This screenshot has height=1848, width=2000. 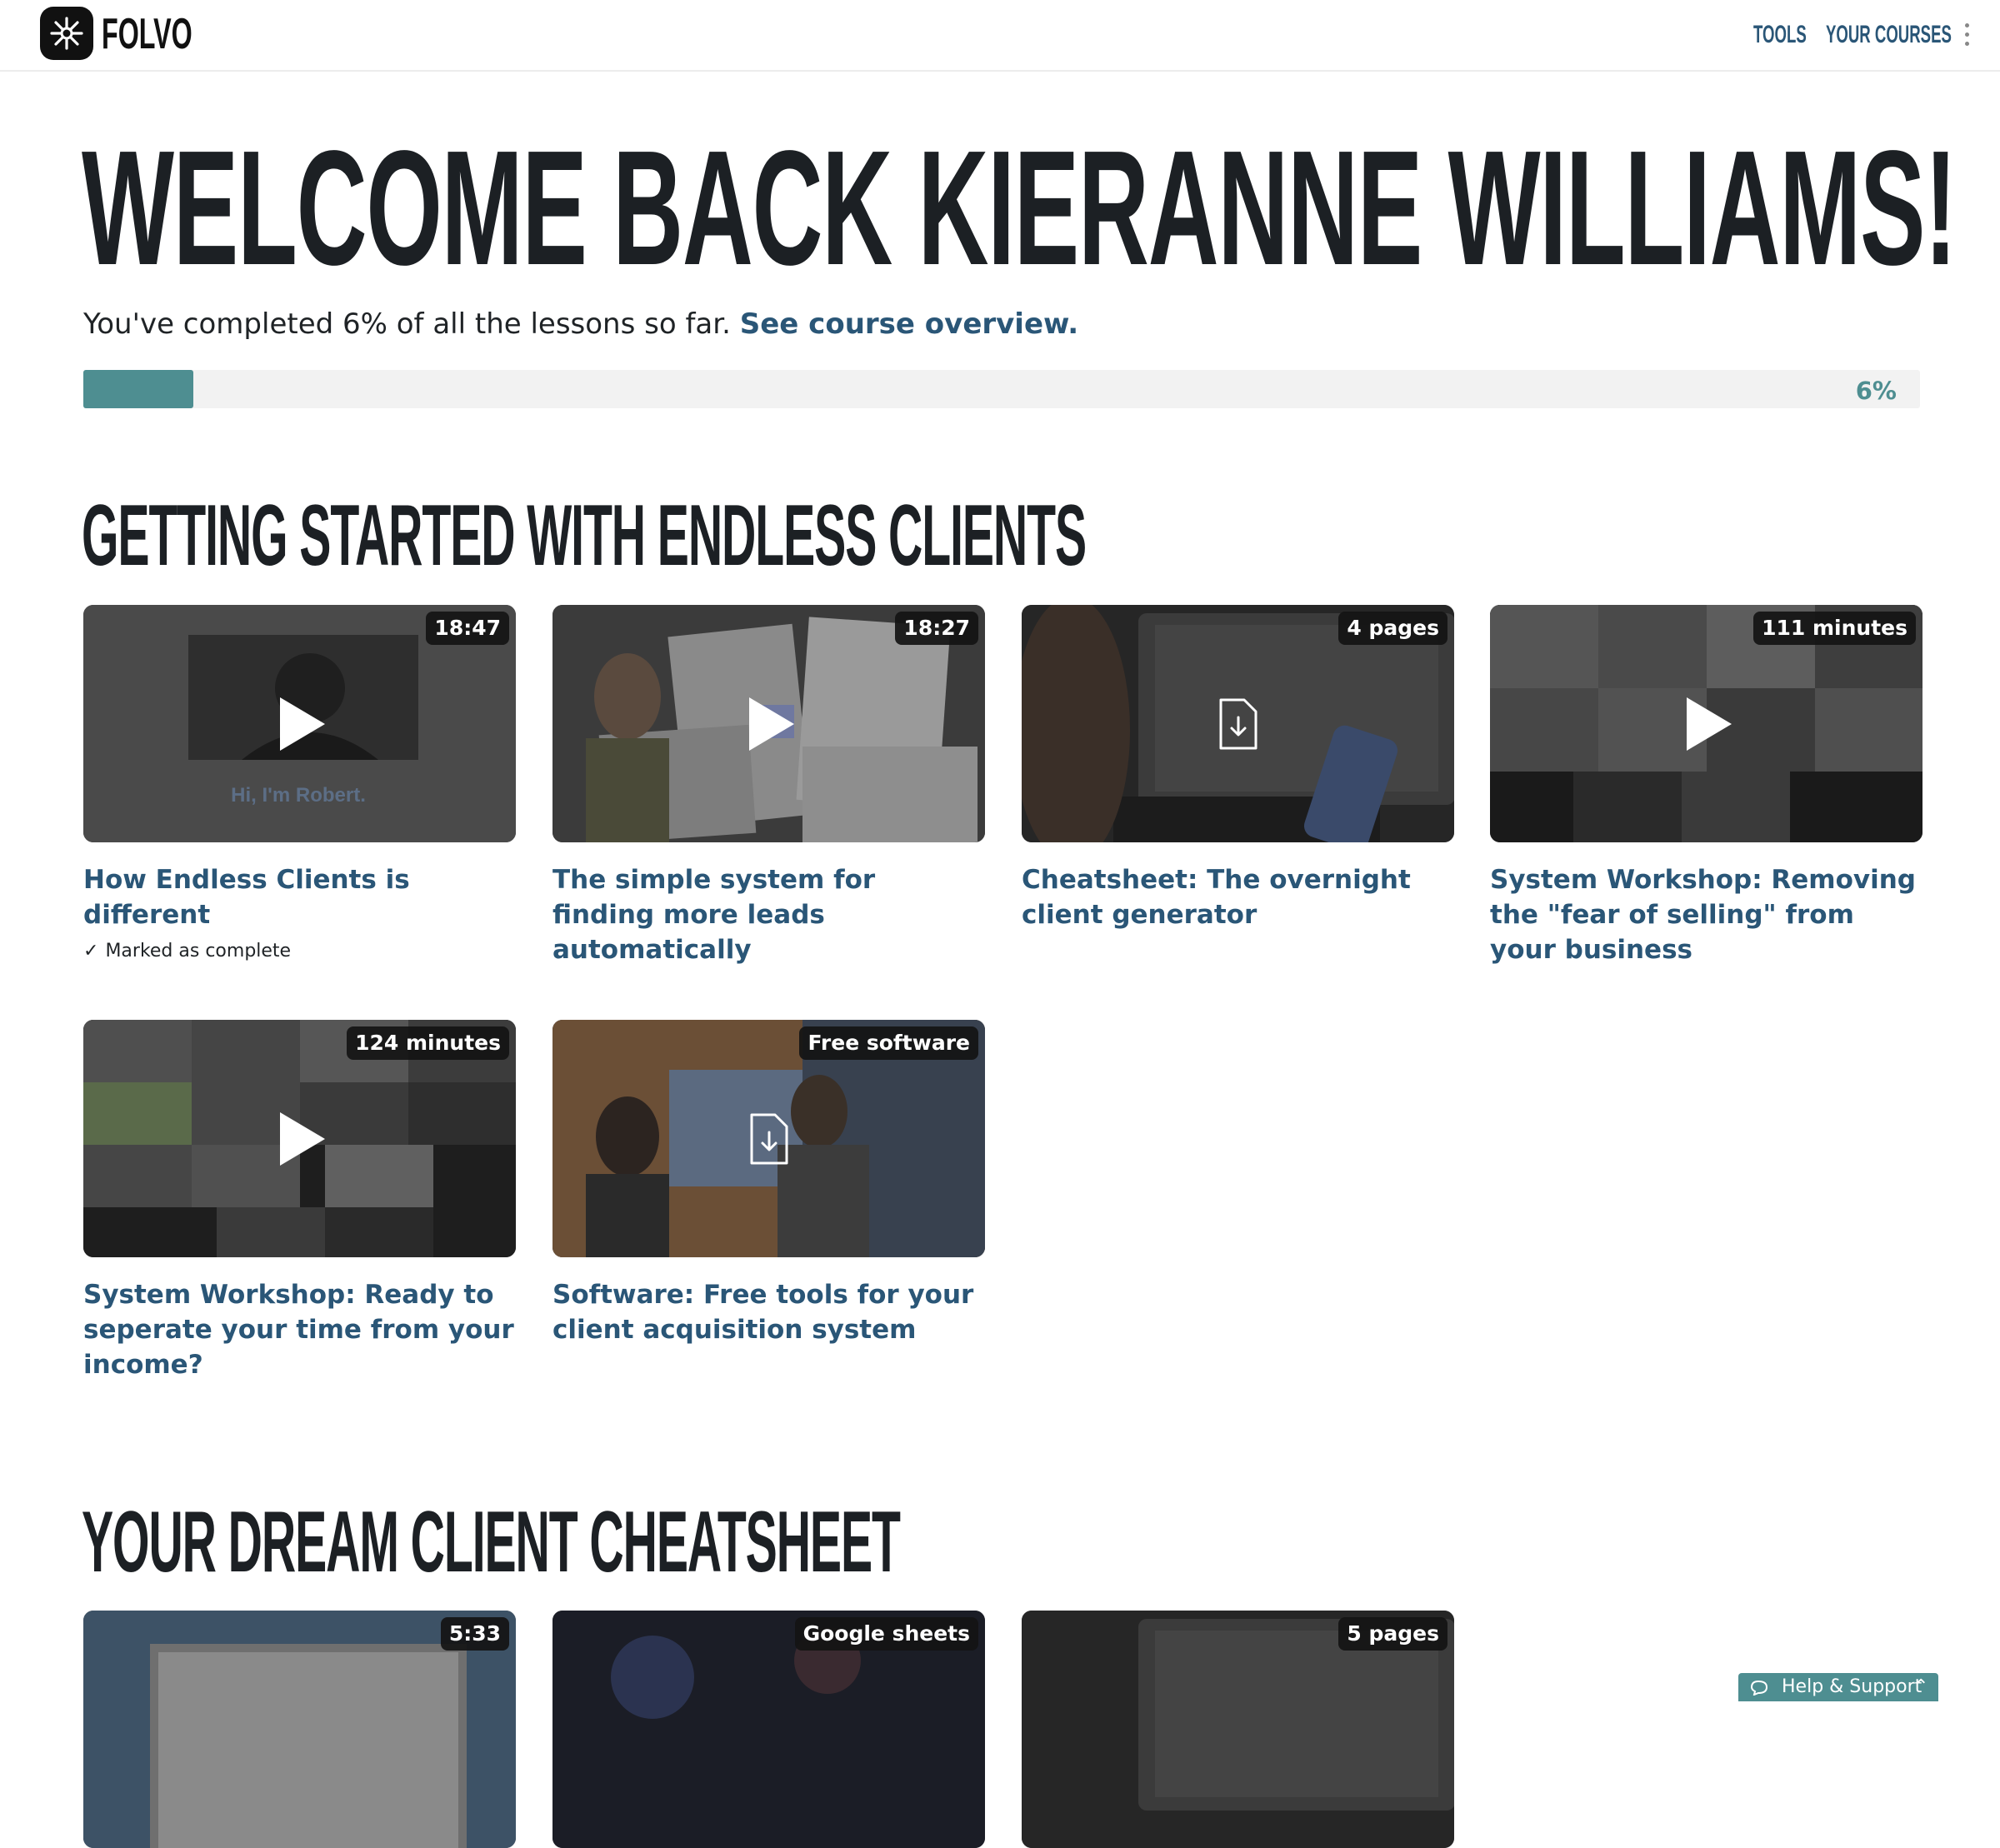 I want to click on lesson-thumbnail: 18:27, so click(x=768, y=724).